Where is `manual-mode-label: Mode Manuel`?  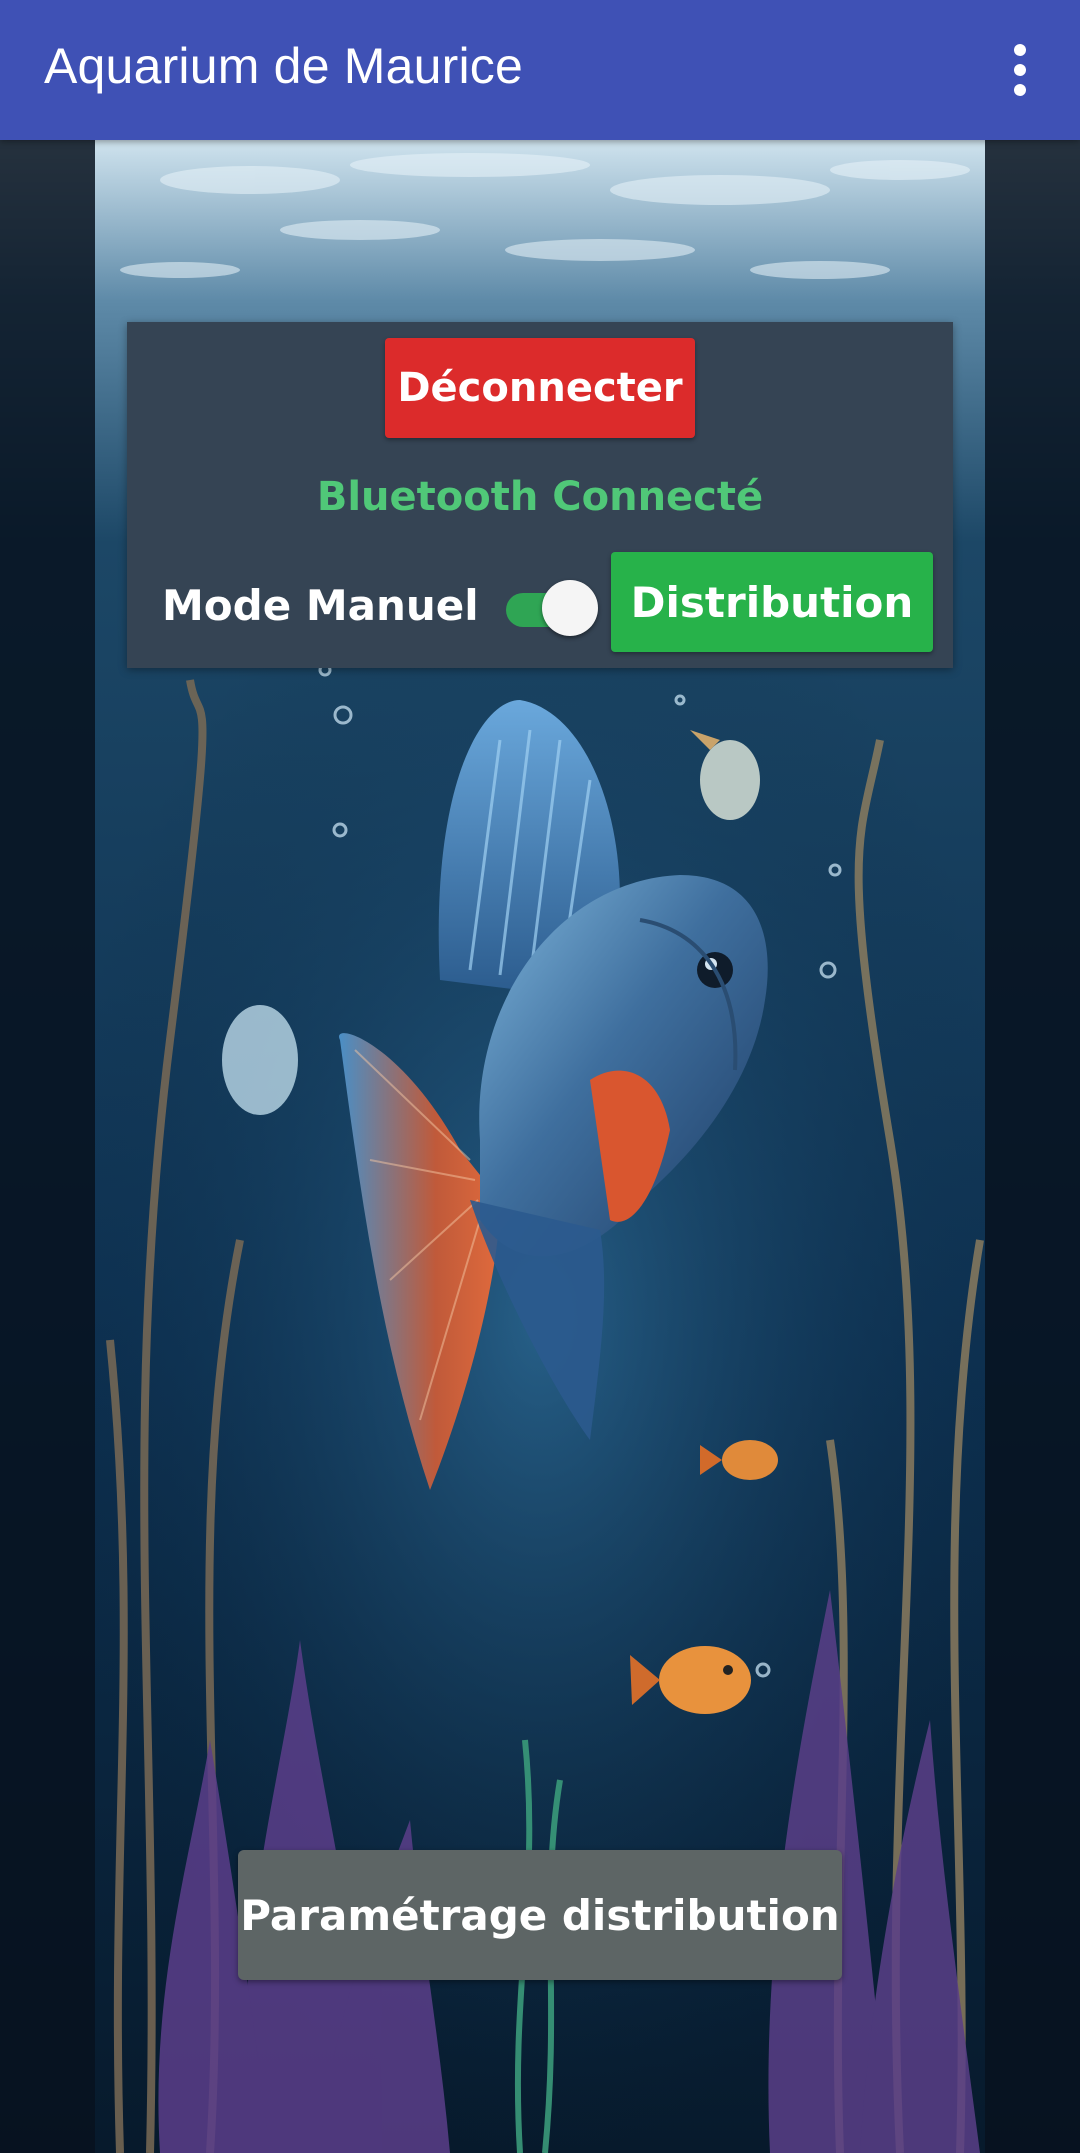 manual-mode-label: Mode Manuel is located at coordinates (320, 605).